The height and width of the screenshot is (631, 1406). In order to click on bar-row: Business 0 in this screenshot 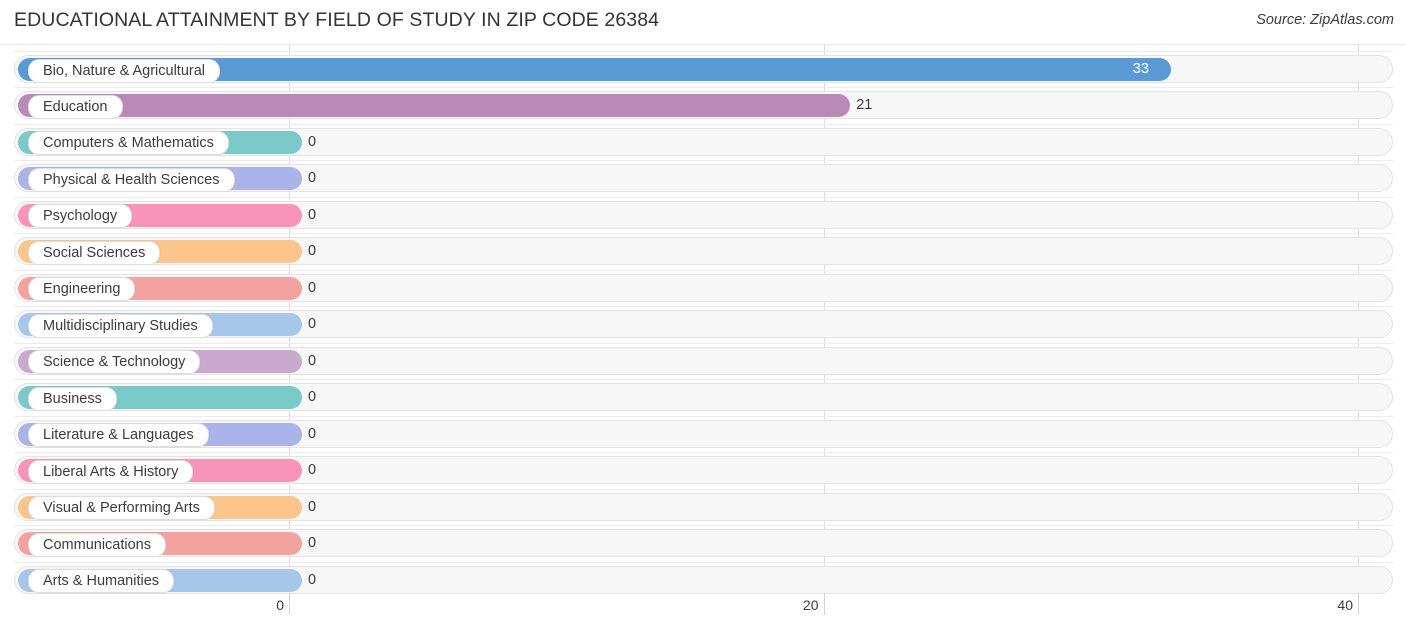, I will do `click(703, 397)`.